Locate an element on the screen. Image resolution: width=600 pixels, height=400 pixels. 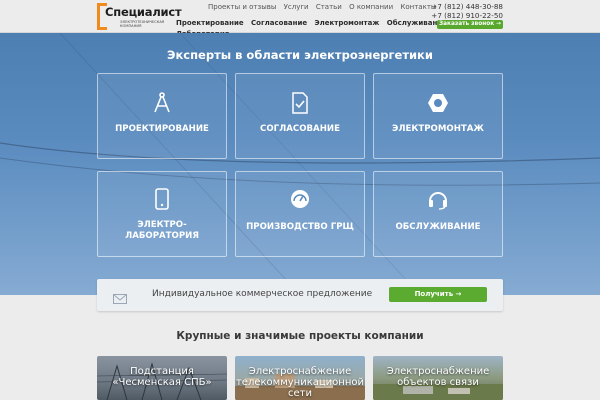
tile-installation: ЭЛЕКТРОМОНТАЖ is located at coordinates (438, 116).